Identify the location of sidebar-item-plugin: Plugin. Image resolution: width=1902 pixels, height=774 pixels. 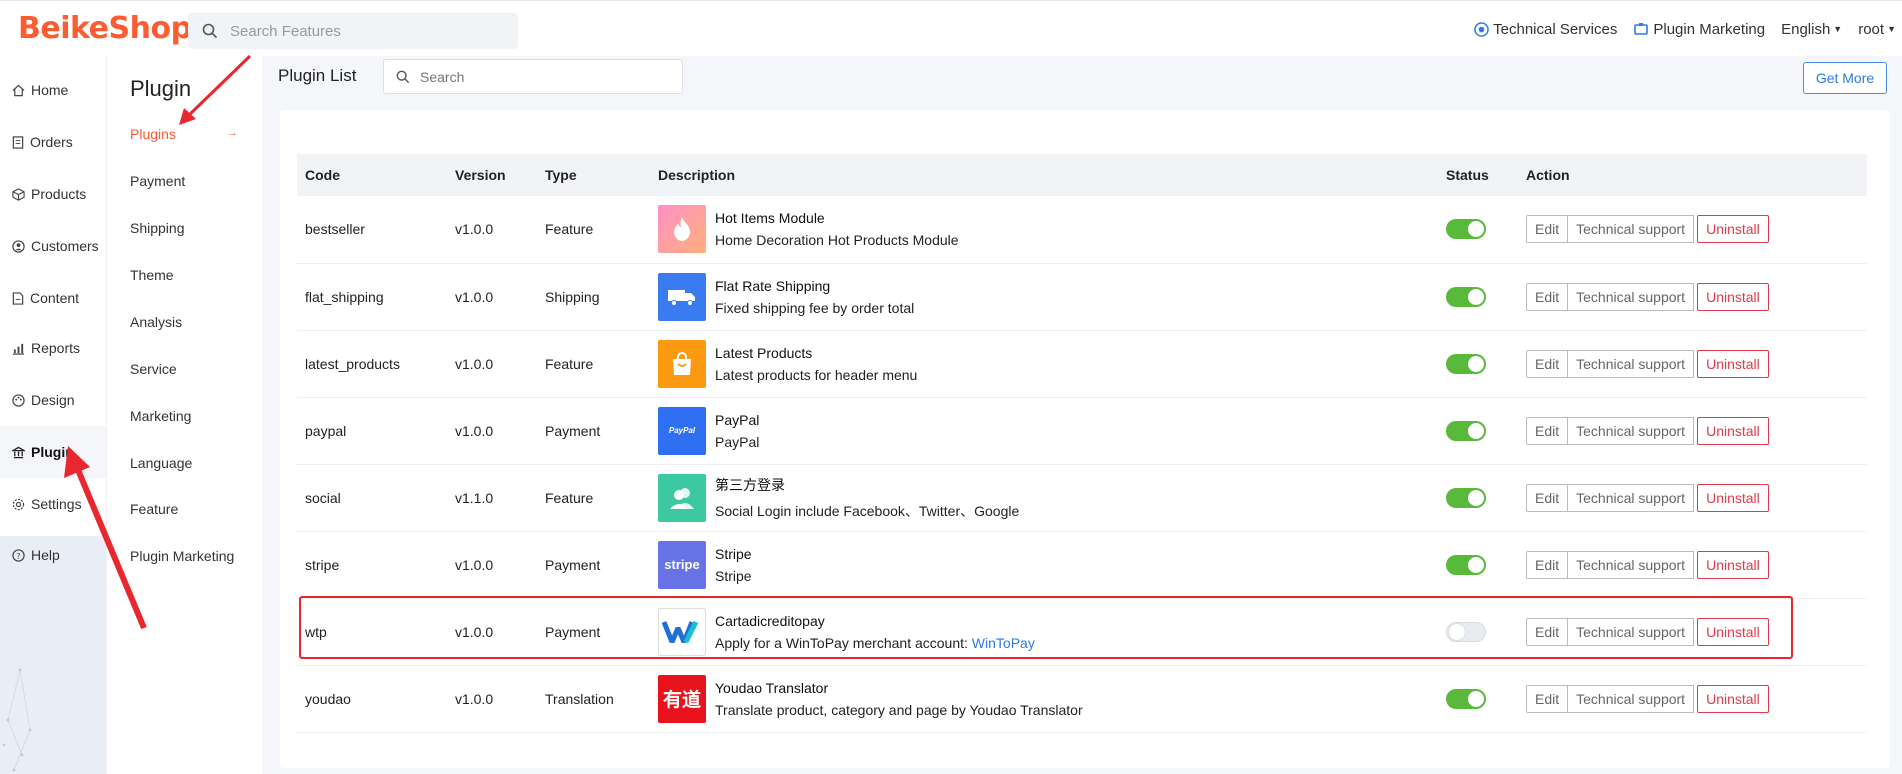
(53, 452).